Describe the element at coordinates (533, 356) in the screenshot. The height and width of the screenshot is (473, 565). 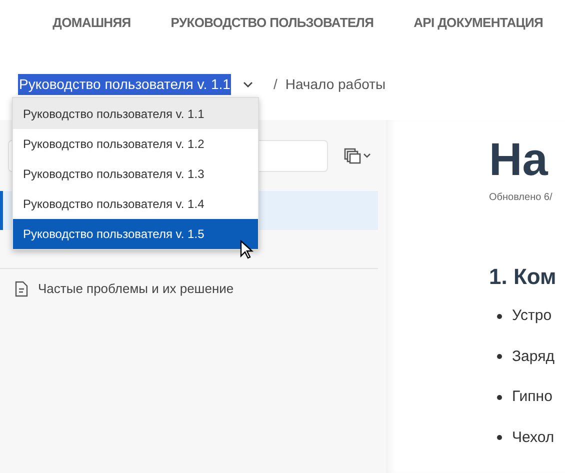
I see `list-item: Заряд` at that location.